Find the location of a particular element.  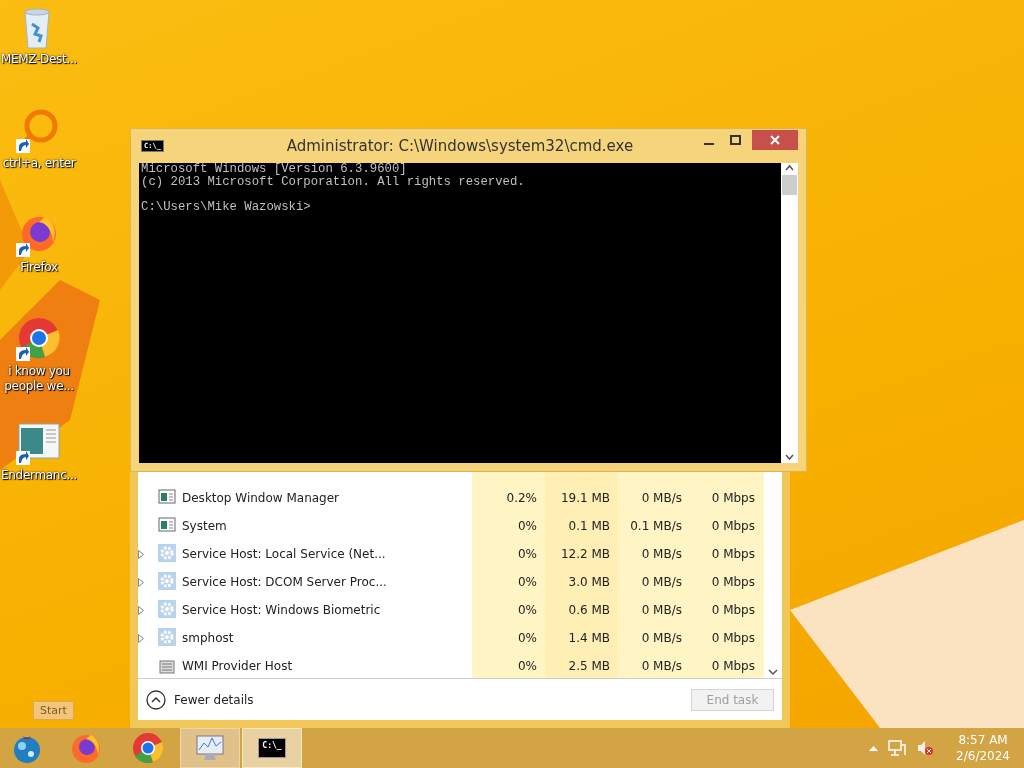

process-name: smphost is located at coordinates (208, 638).